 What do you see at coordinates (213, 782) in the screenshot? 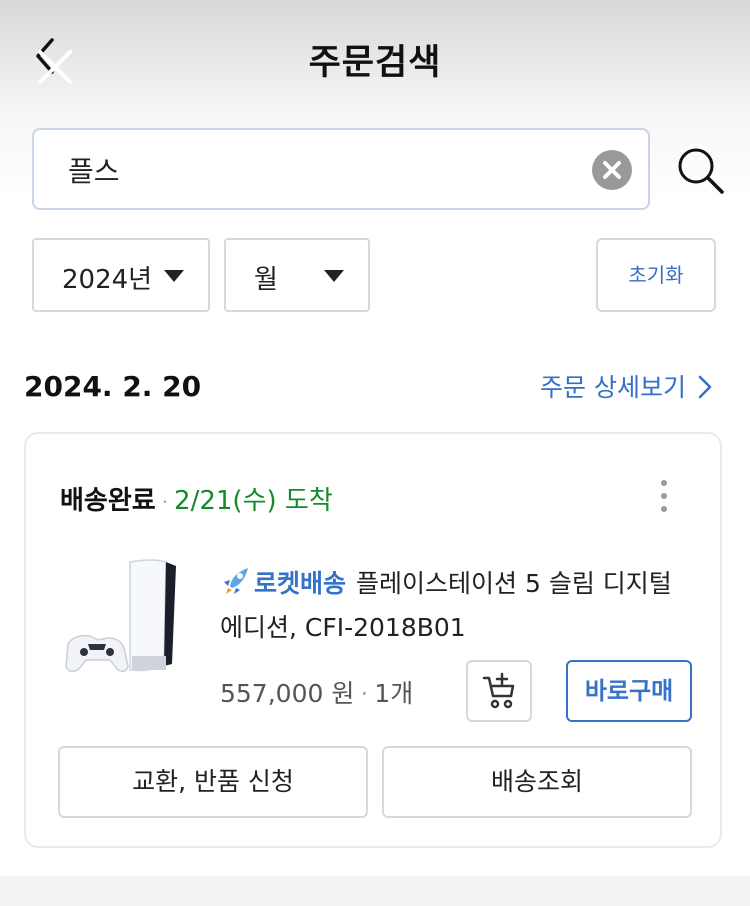
I see `exchange-return-button: 교환, 반품 신청` at bounding box center [213, 782].